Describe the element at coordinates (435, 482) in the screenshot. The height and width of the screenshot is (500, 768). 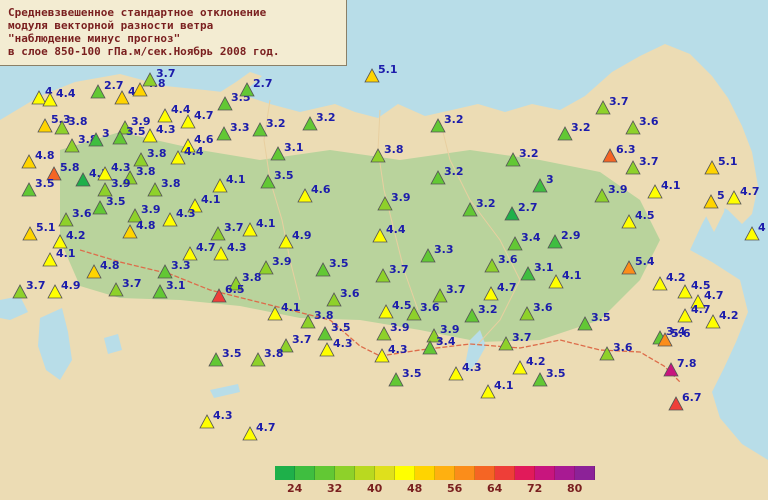
I see `color-scale-legend: 24 32 40 48 56 64 72 80` at that location.